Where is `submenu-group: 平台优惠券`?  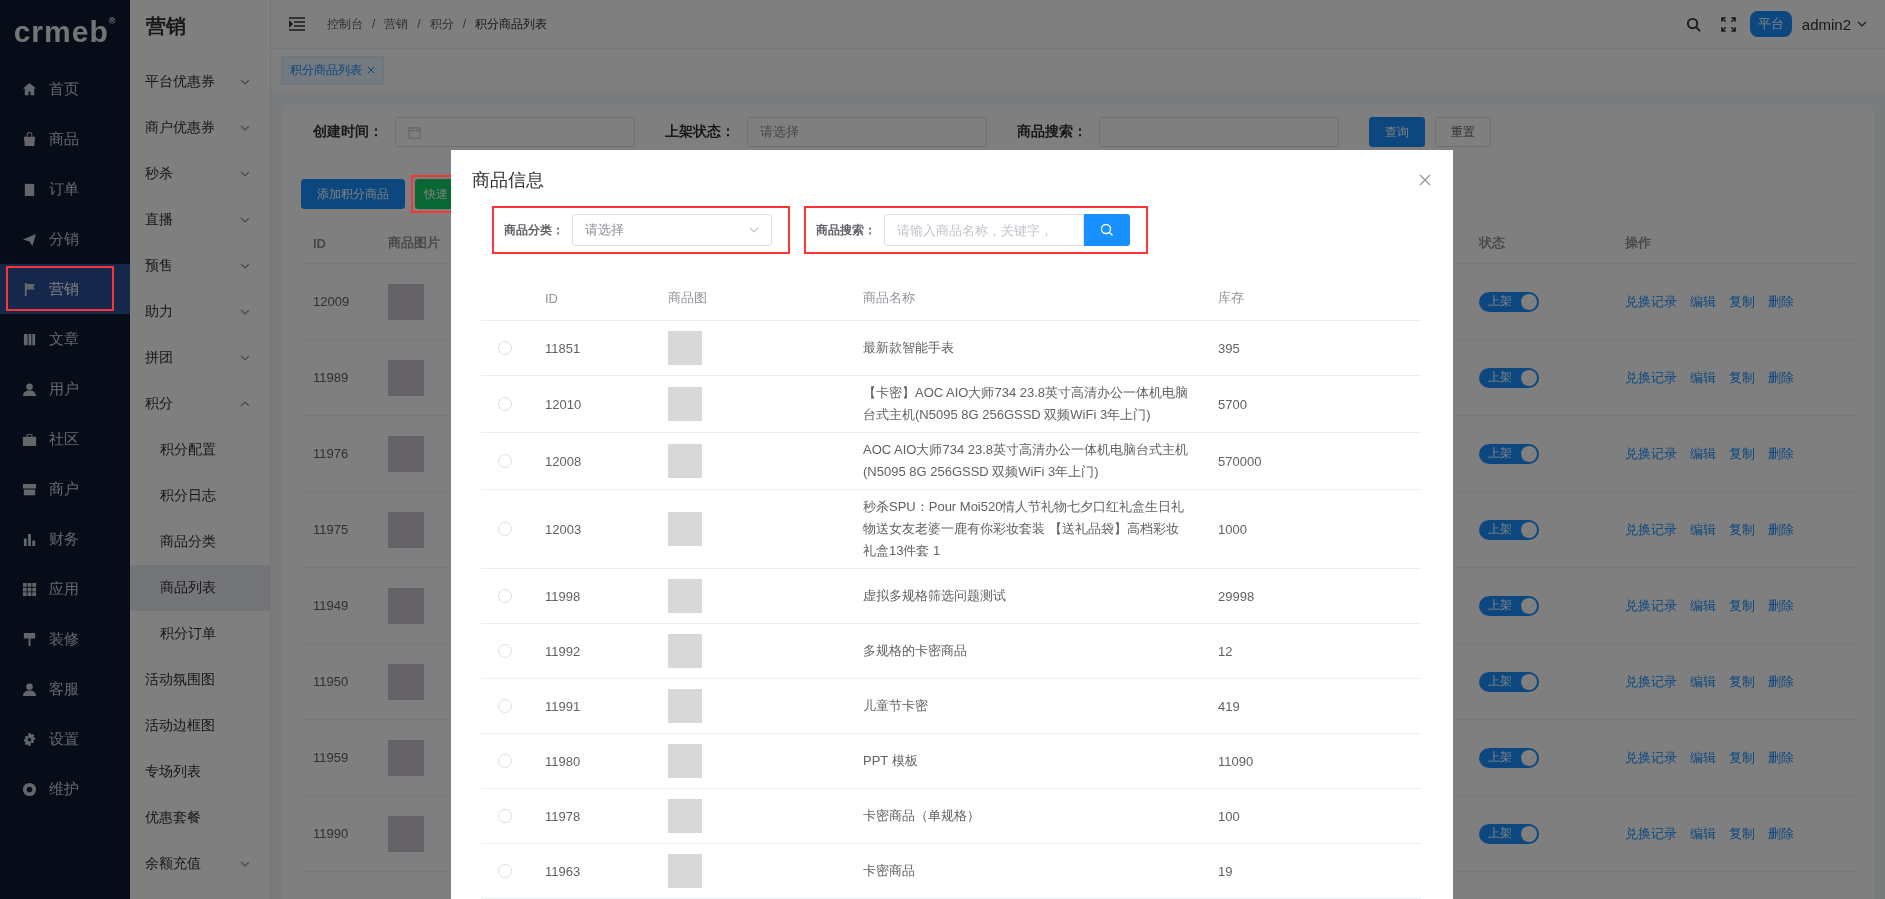
submenu-group: 平台优惠券 is located at coordinates (200, 82).